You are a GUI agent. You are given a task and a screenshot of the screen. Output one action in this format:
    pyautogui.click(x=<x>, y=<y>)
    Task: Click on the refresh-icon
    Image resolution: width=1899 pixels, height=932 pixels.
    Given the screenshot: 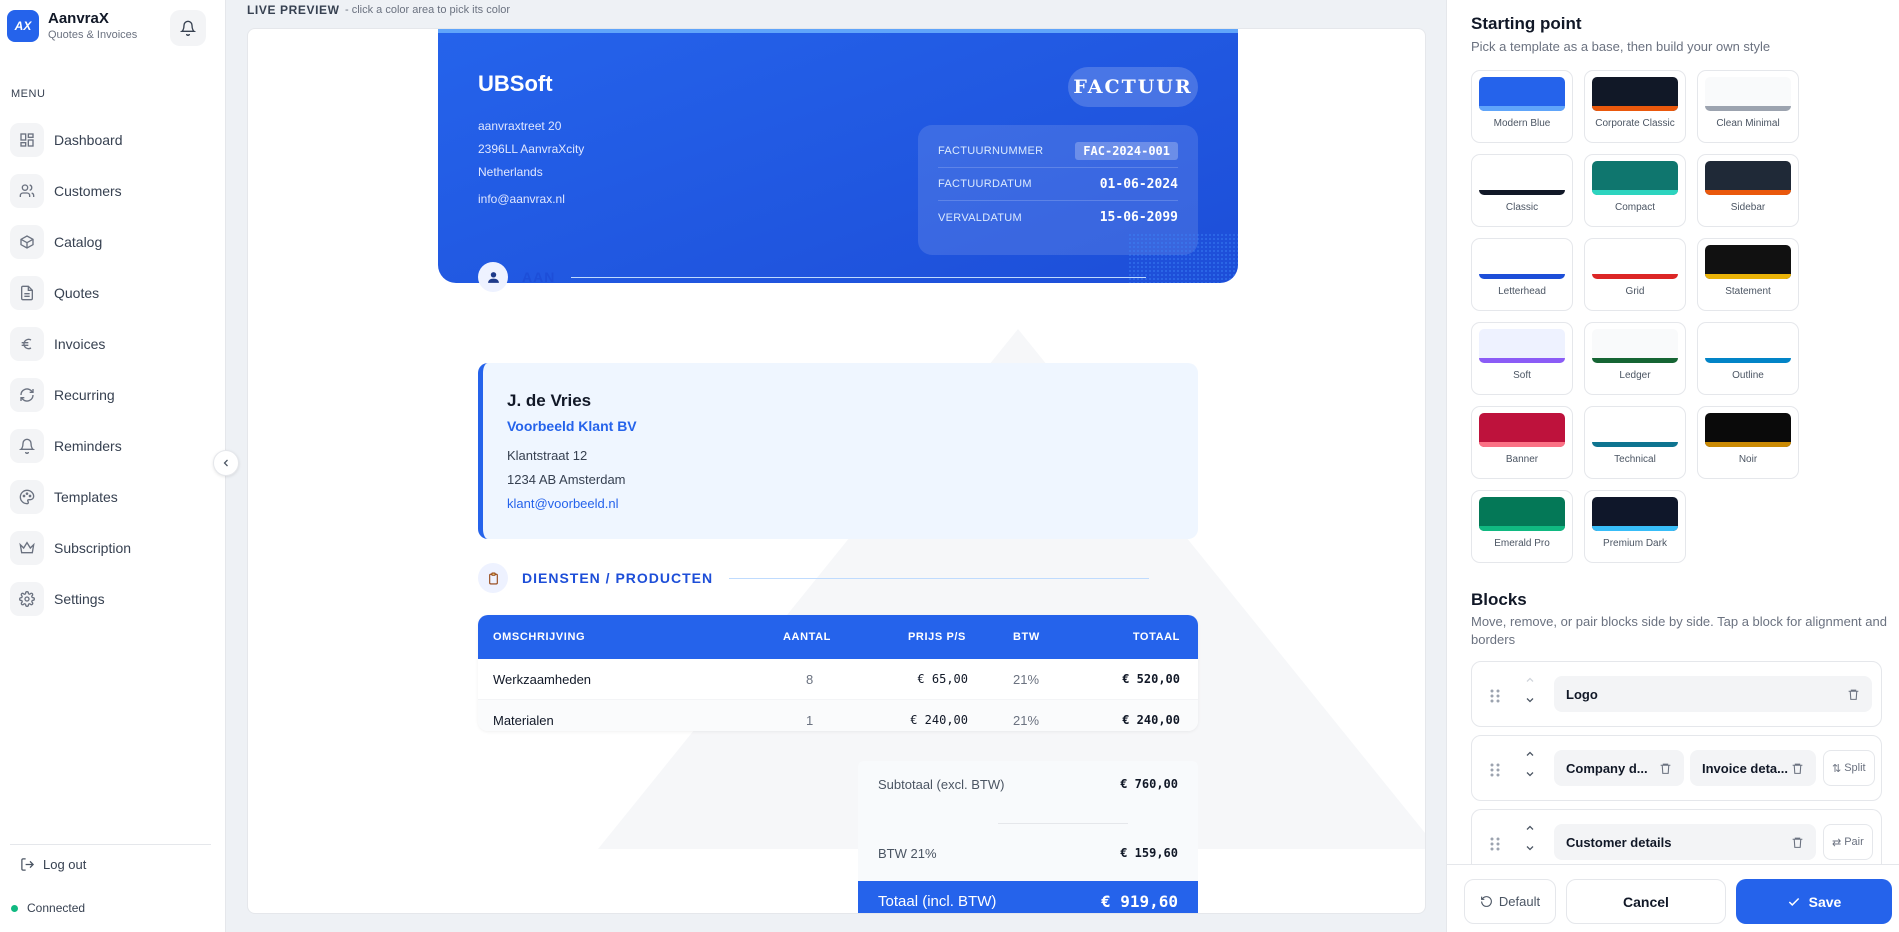 What is the action you would take?
    pyautogui.click(x=27, y=394)
    